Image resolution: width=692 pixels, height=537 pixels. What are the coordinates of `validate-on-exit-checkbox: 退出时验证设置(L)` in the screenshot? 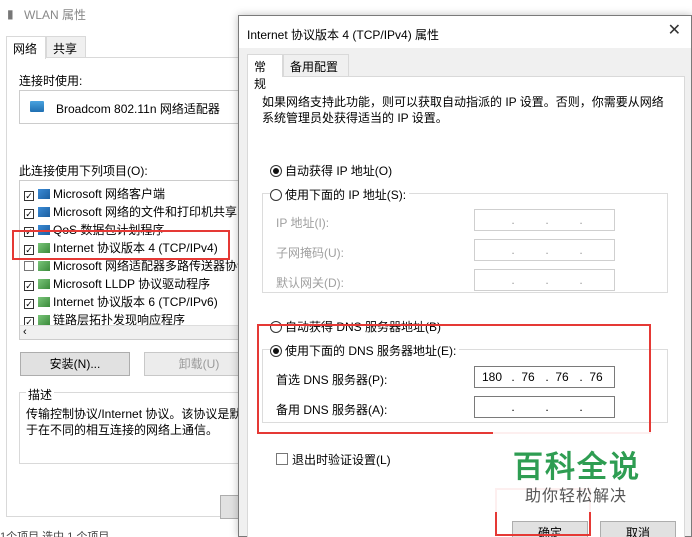 It's located at (333, 459).